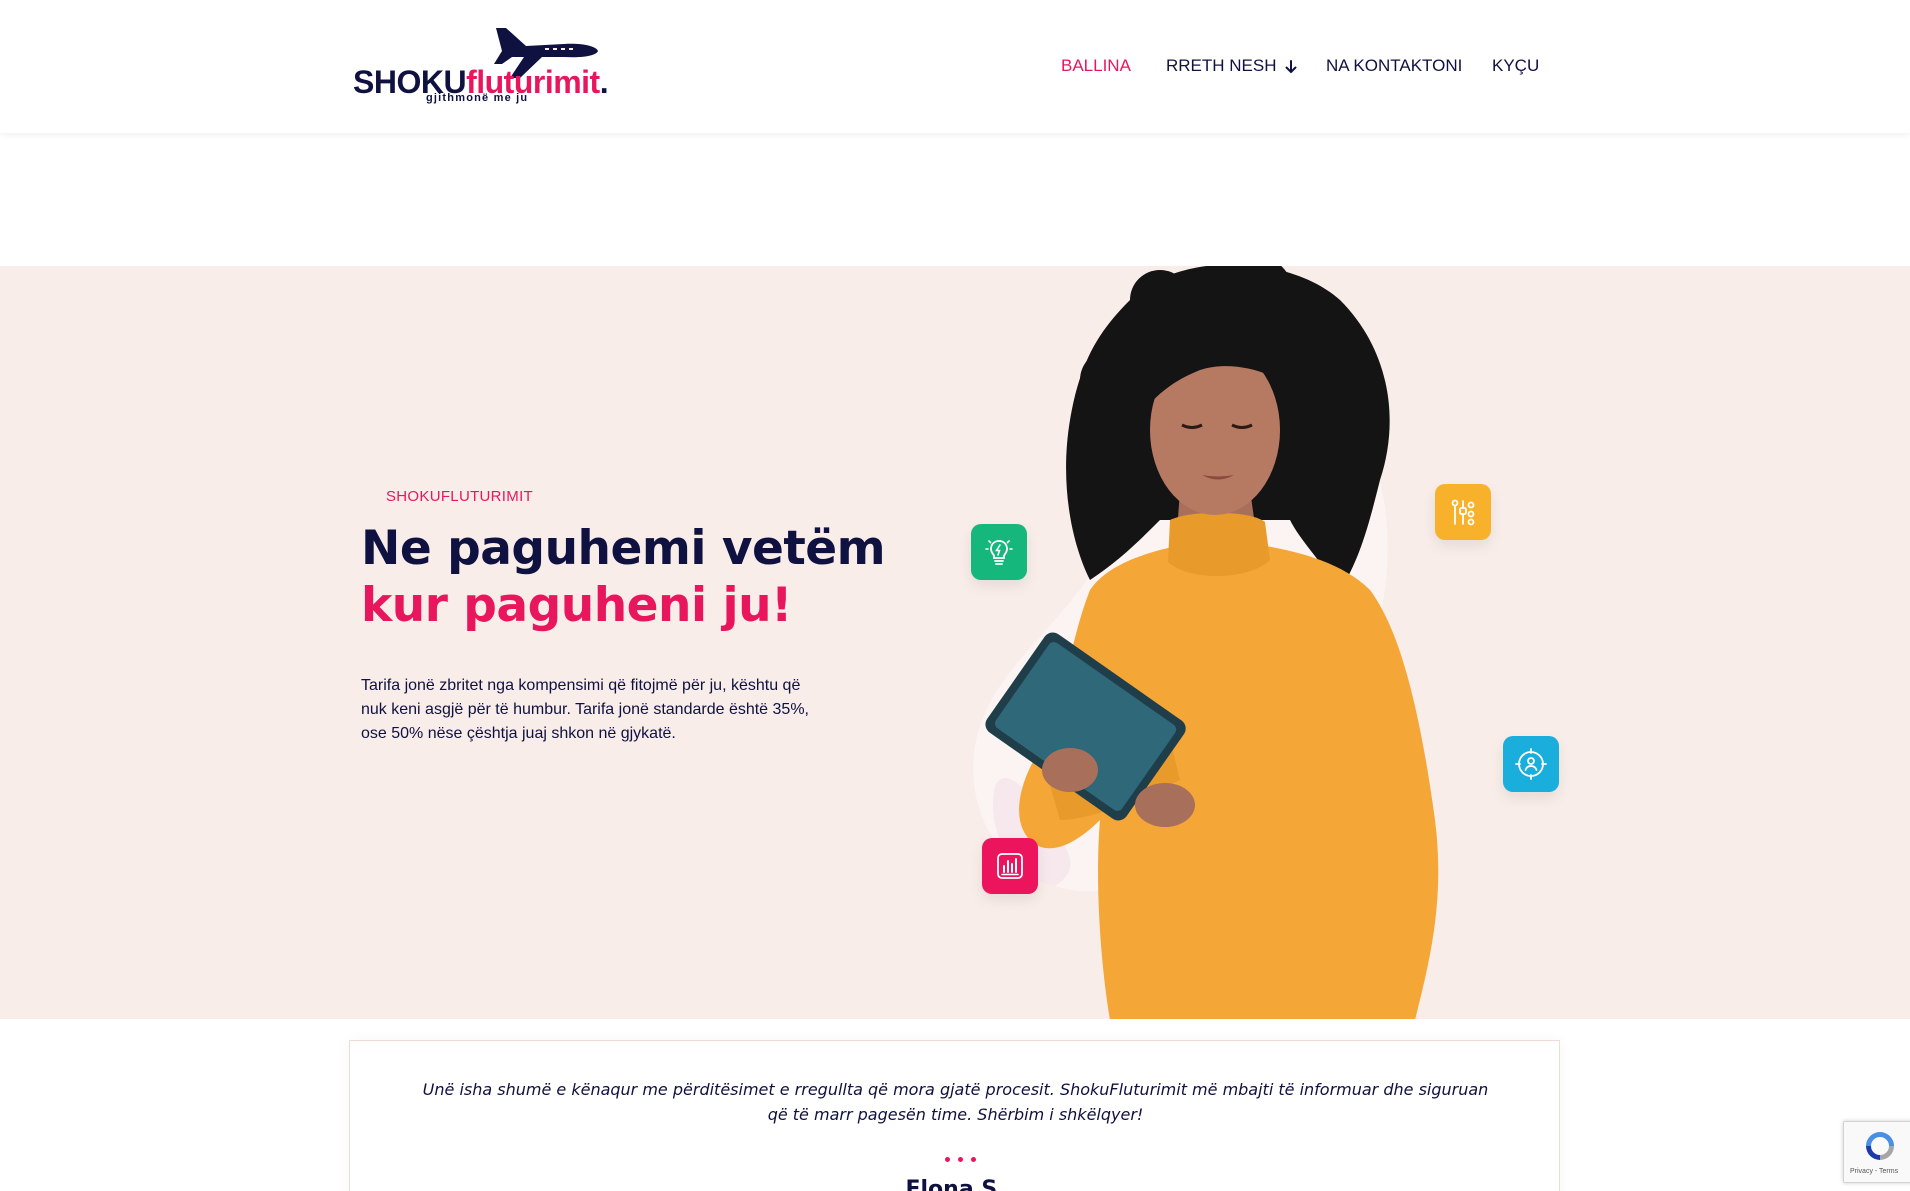  What do you see at coordinates (623, 577) in the screenshot?
I see `hero-headline: Ne paguhemi vetëm kur paguheni ju!` at bounding box center [623, 577].